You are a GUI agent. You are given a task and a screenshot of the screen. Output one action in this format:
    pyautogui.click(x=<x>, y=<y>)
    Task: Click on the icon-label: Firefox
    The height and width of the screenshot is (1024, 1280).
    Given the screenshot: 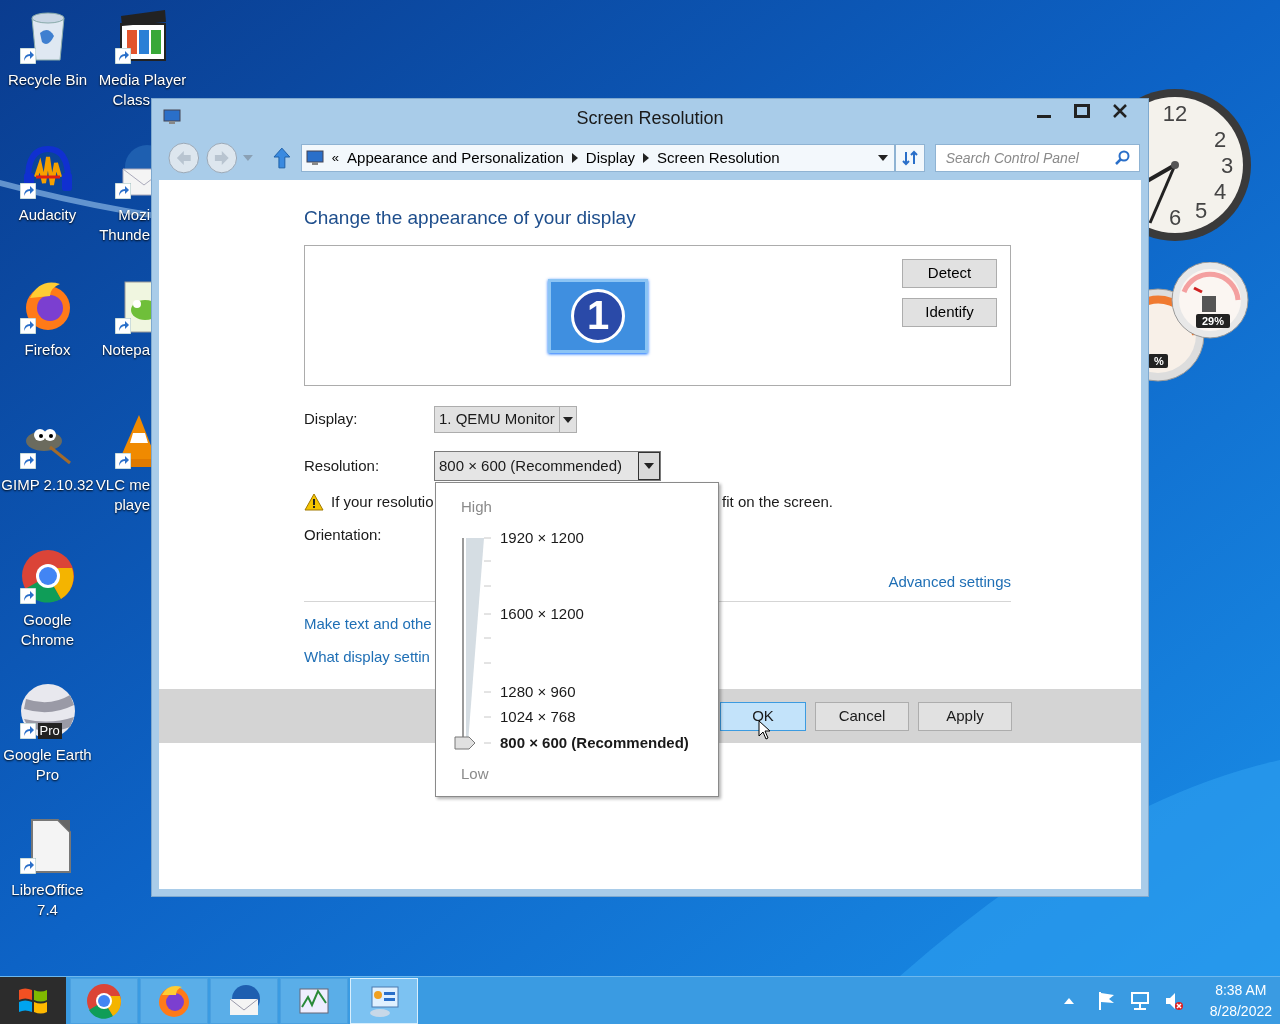 What is the action you would take?
    pyautogui.click(x=47, y=350)
    